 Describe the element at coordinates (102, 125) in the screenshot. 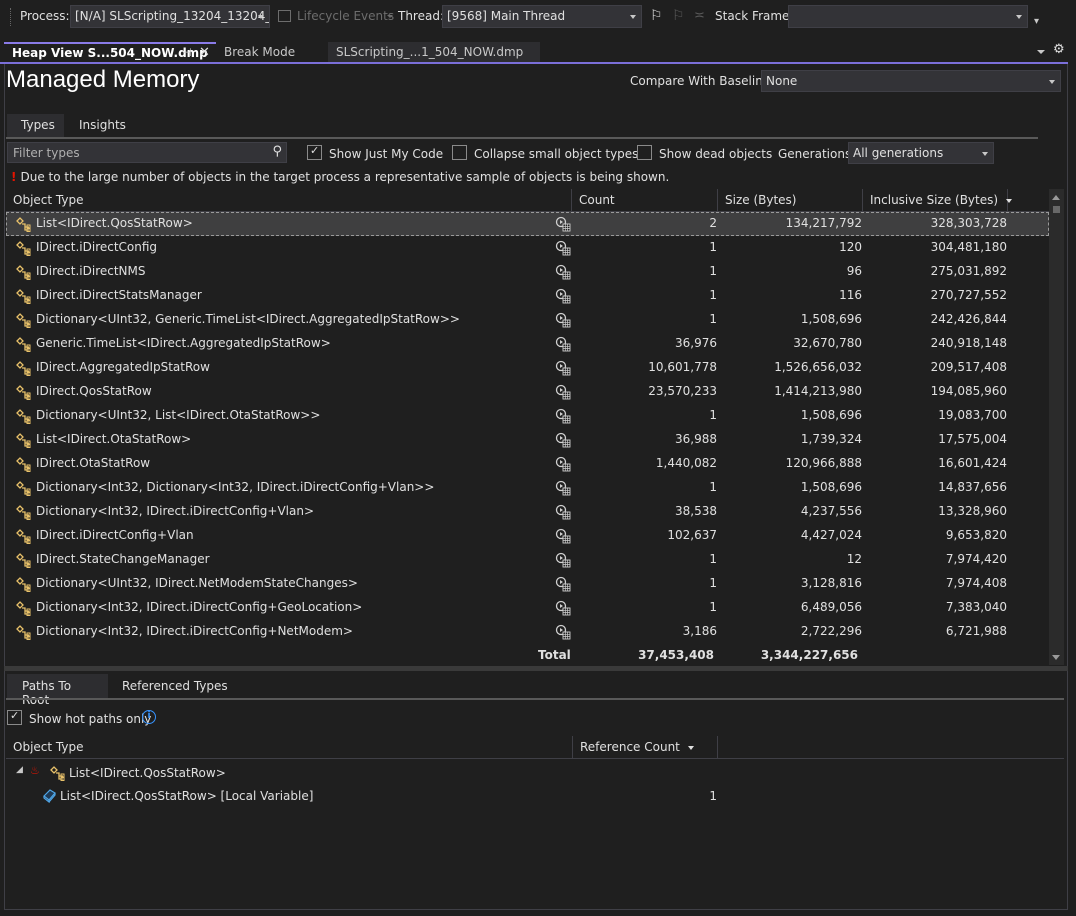

I see `tab-insights: Insights` at that location.